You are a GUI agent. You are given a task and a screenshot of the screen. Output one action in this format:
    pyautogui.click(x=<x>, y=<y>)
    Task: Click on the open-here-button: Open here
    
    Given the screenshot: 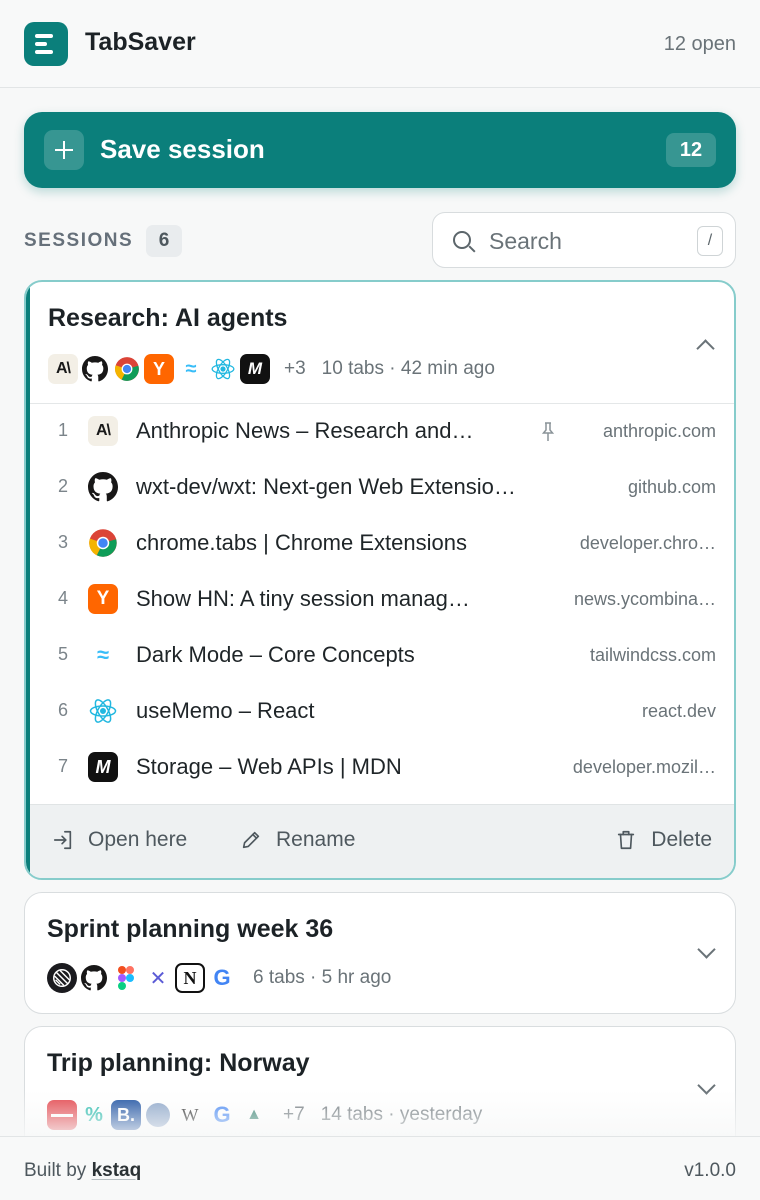 What is the action you would take?
    pyautogui.click(x=119, y=840)
    